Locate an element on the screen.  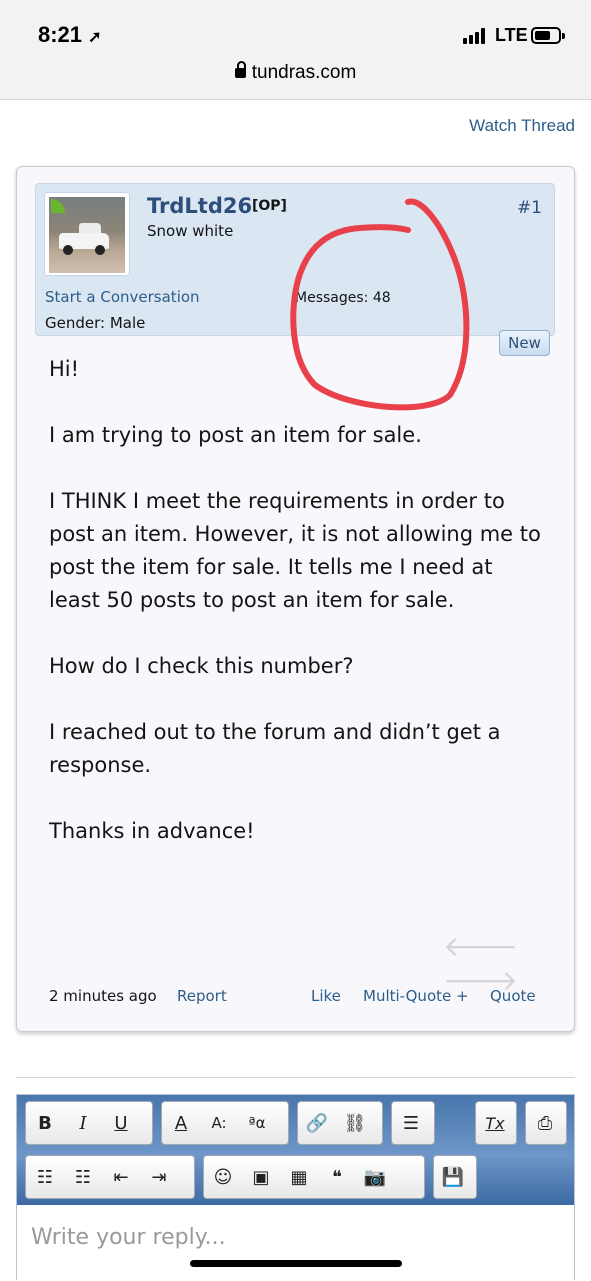
font-size-button: A: is located at coordinates (219, 1123).